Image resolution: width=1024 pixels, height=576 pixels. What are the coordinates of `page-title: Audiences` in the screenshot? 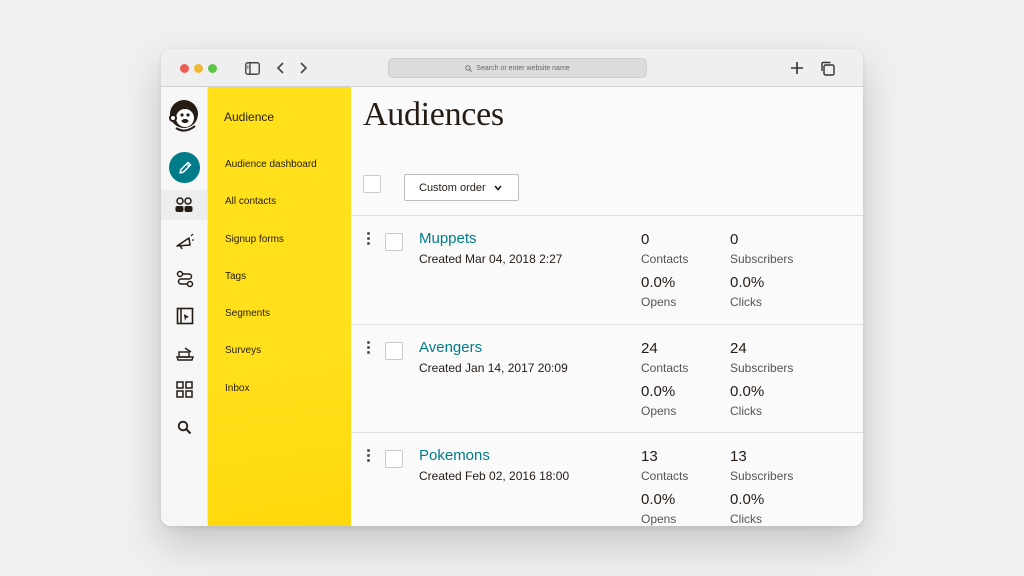 It's located at (433, 114).